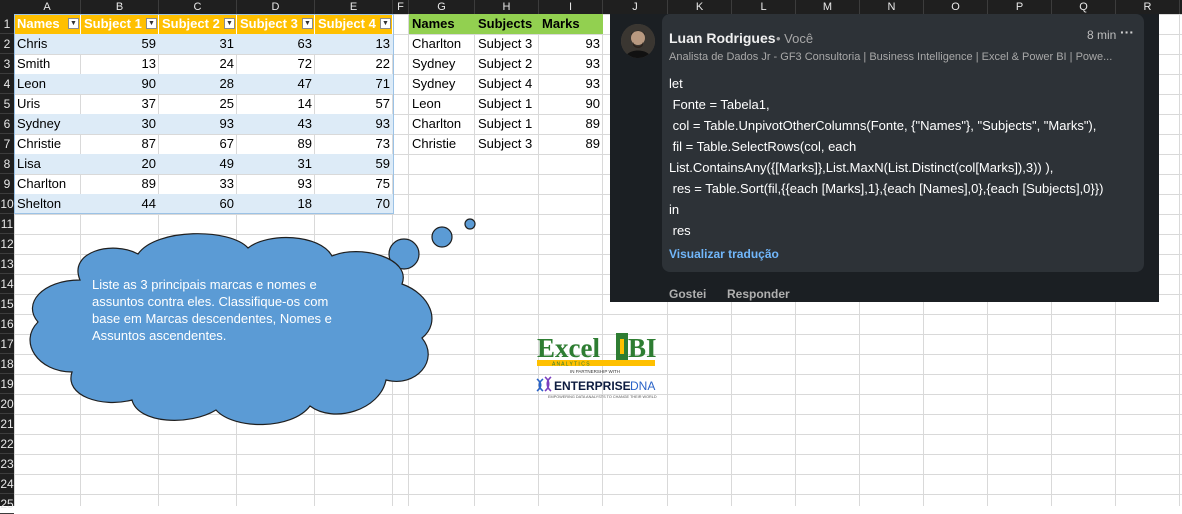 Image resolution: width=1182 pixels, height=514 pixels. I want to click on column-header-m: M, so click(828, 7).